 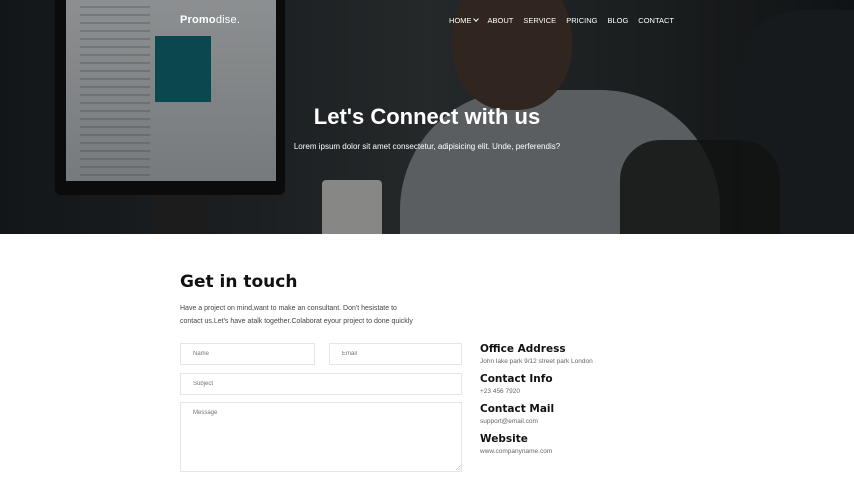 What do you see at coordinates (504, 439) in the screenshot?
I see `website-title: Website` at bounding box center [504, 439].